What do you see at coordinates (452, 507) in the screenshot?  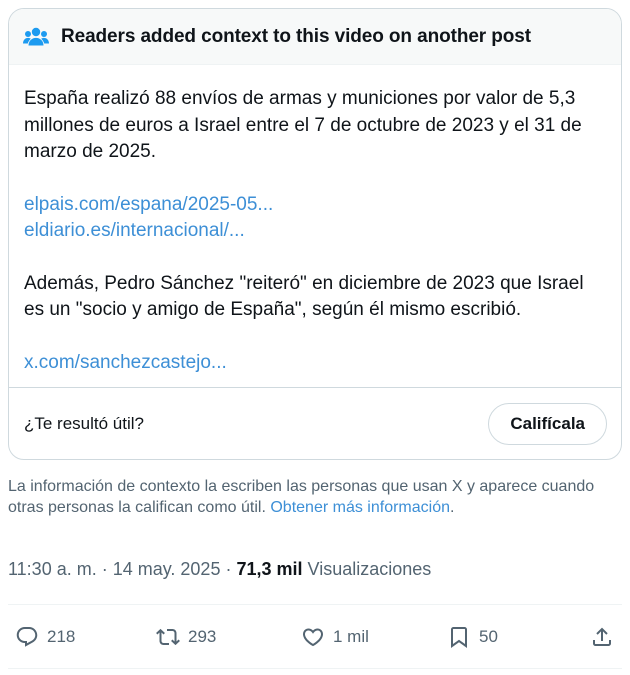 I see `disclaimer-period: .` at bounding box center [452, 507].